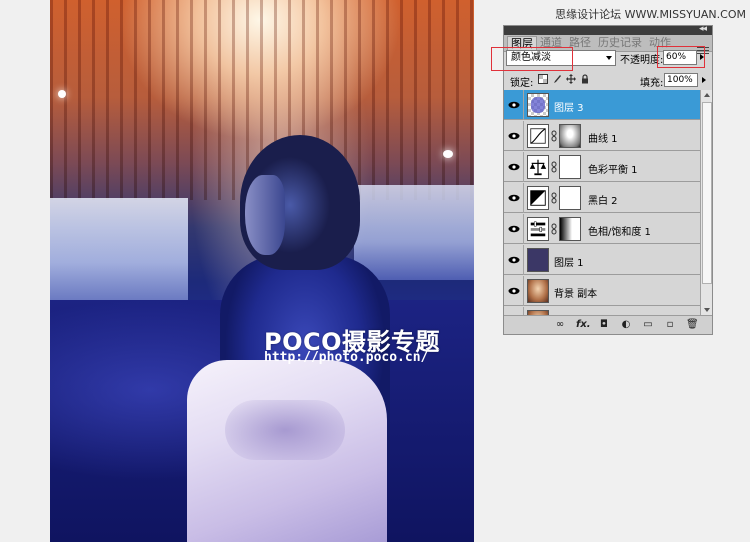 Image resolution: width=750 pixels, height=542 pixels. Describe the element at coordinates (538, 136) in the screenshot. I see `curves-adjustment-icon` at that location.